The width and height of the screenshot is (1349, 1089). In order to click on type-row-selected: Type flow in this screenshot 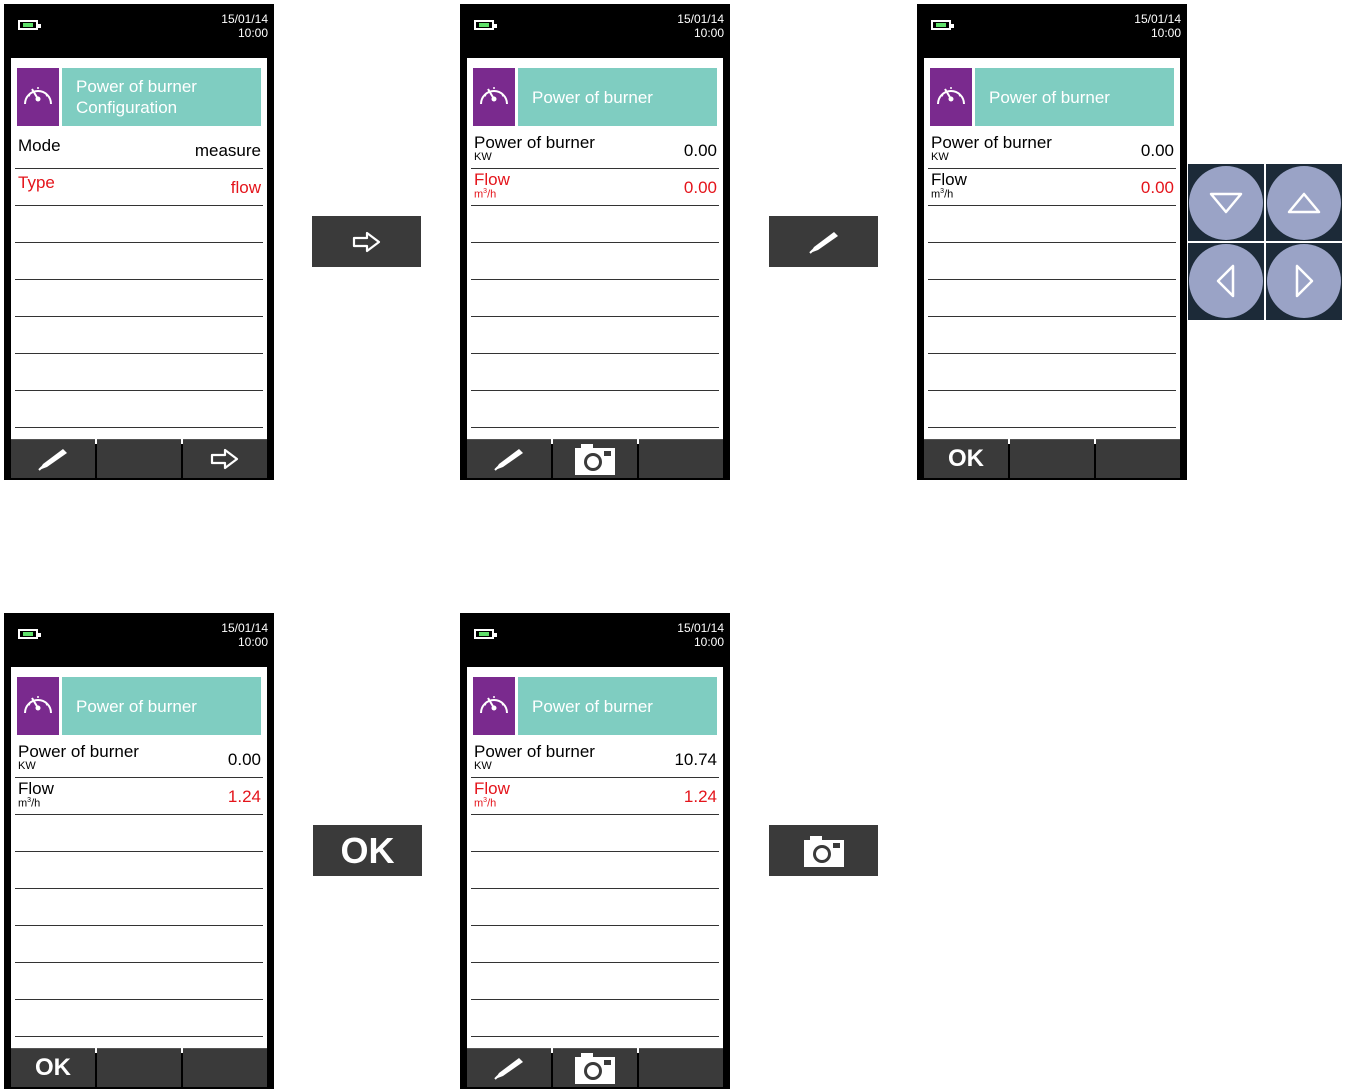, I will do `click(139, 187)`.